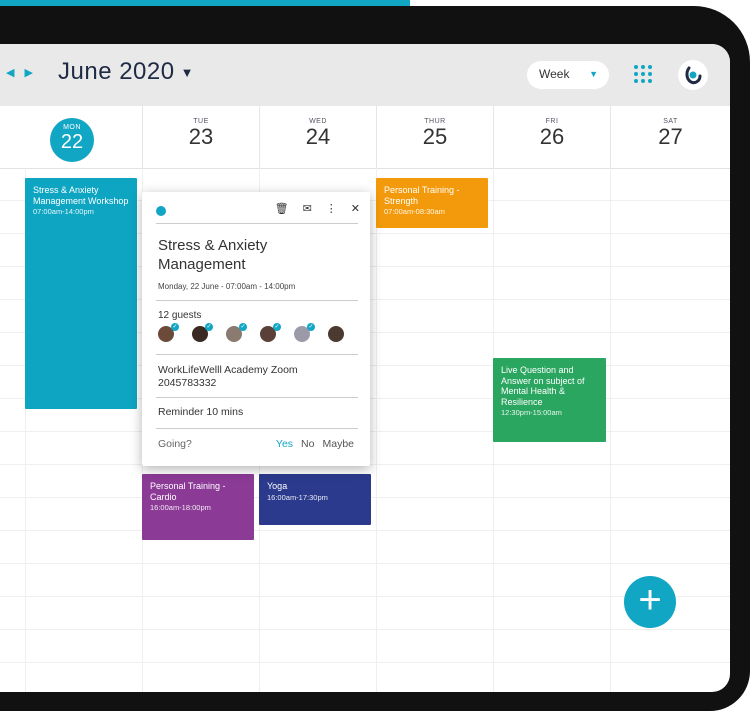 This screenshot has height=713, width=755. Describe the element at coordinates (187, 73) in the screenshot. I see `caret-down-icon: ▼` at that location.